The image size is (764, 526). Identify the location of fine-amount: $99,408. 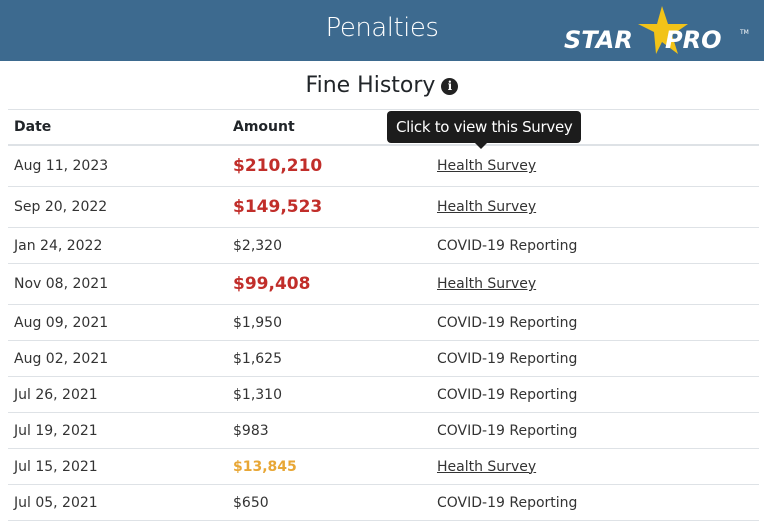
(329, 284).